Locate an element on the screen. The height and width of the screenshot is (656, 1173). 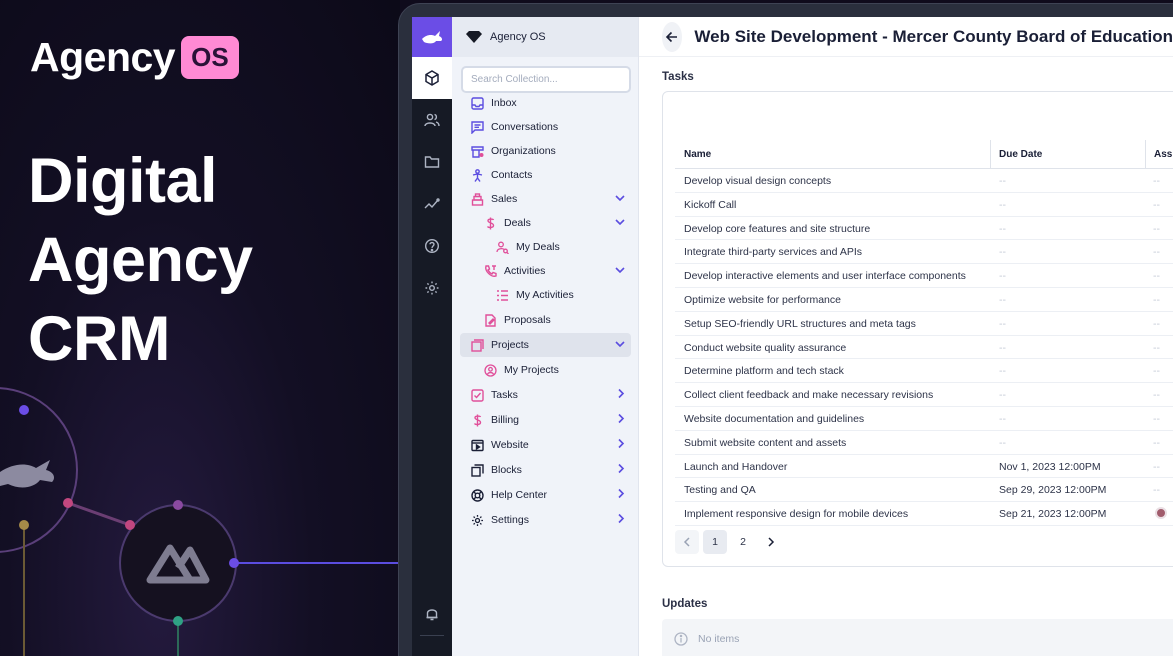
website-icon is located at coordinates (477, 445).